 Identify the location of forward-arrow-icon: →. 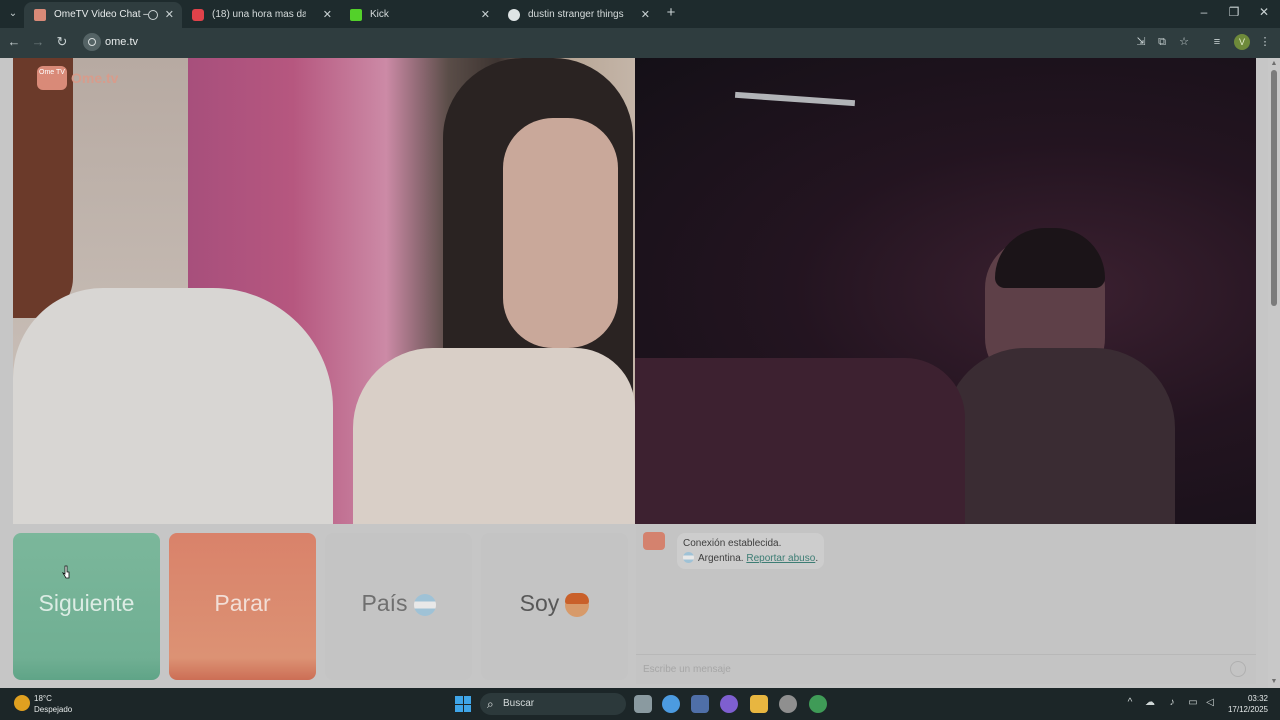
(38, 42).